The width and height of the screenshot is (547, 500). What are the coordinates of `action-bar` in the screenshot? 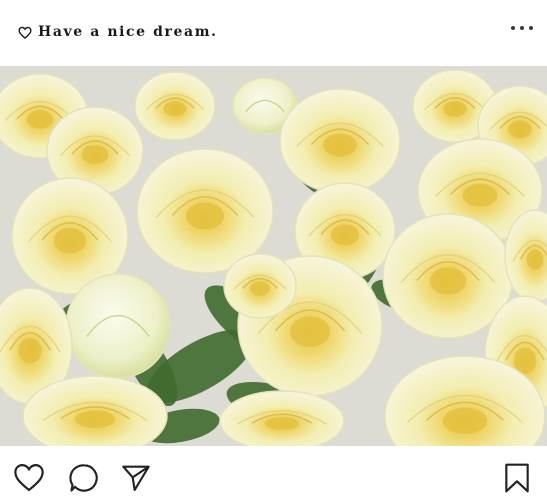 It's located at (273, 473).